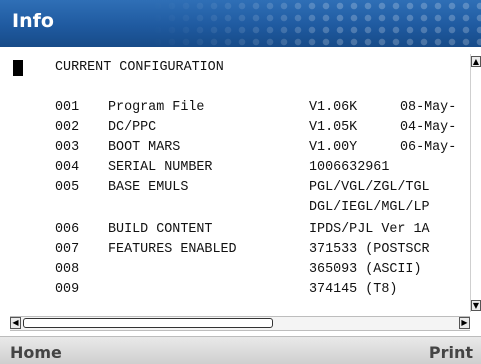 Image resolution: width=481 pixels, height=364 pixels. What do you see at coordinates (160, 229) in the screenshot?
I see `row-name: BUILD CONTENT` at bounding box center [160, 229].